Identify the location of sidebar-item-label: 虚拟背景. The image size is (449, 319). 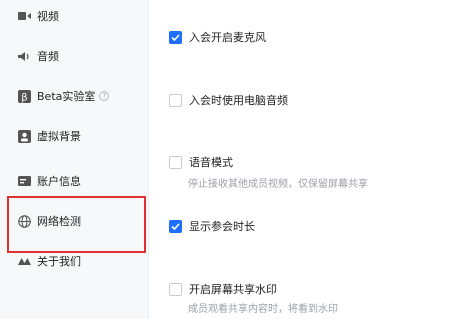
(59, 136).